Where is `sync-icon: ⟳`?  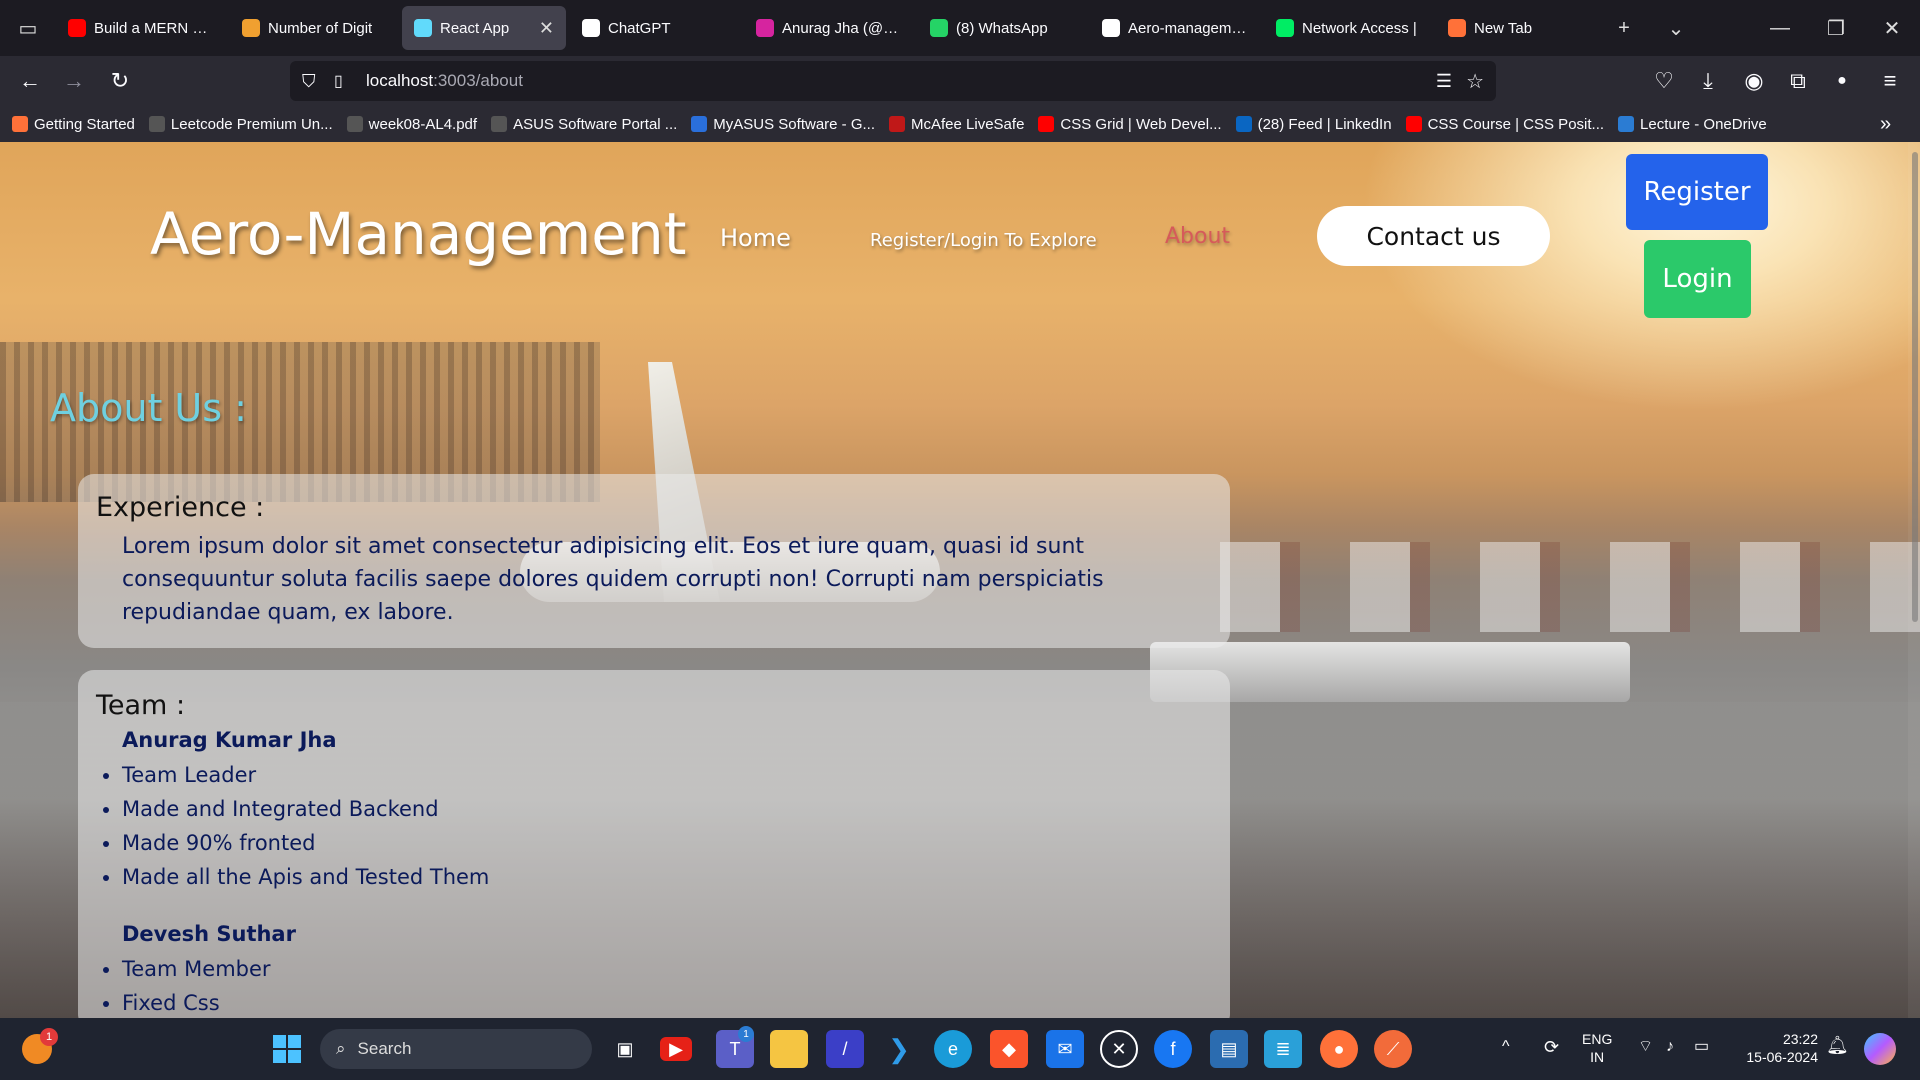
sync-icon: ⟳ is located at coordinates (1551, 1047).